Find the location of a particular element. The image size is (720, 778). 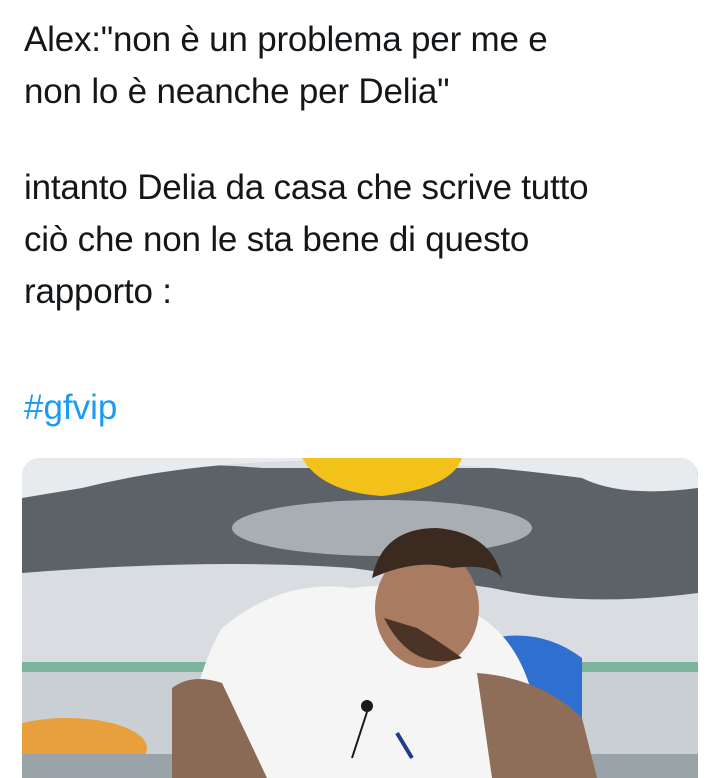

hashtag-link: #gfvip is located at coordinates (70, 408).